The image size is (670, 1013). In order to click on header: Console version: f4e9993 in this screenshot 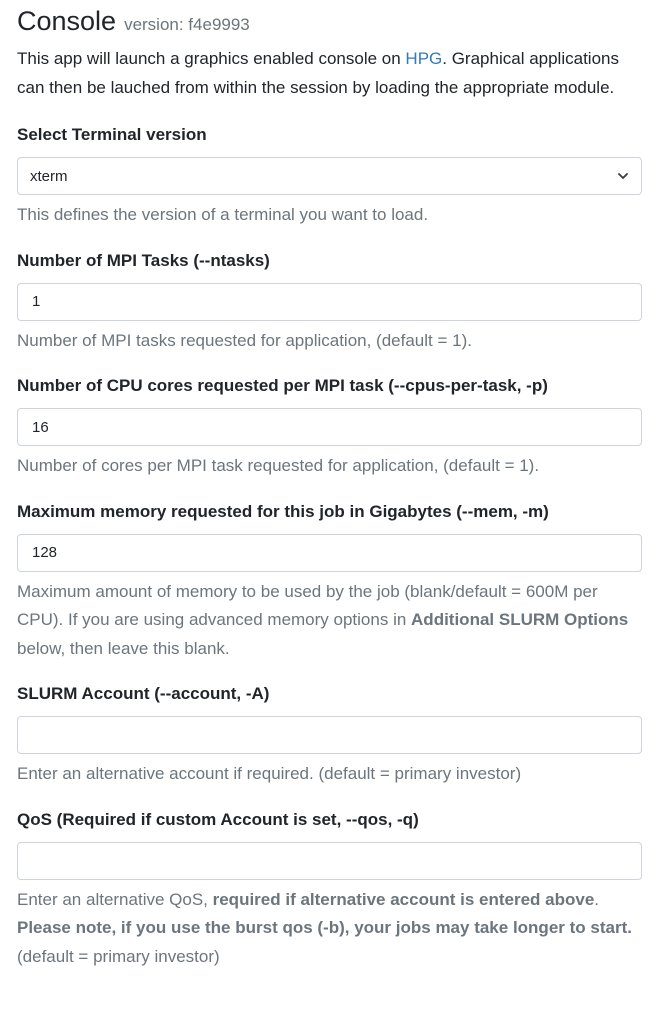, I will do `click(329, 21)`.